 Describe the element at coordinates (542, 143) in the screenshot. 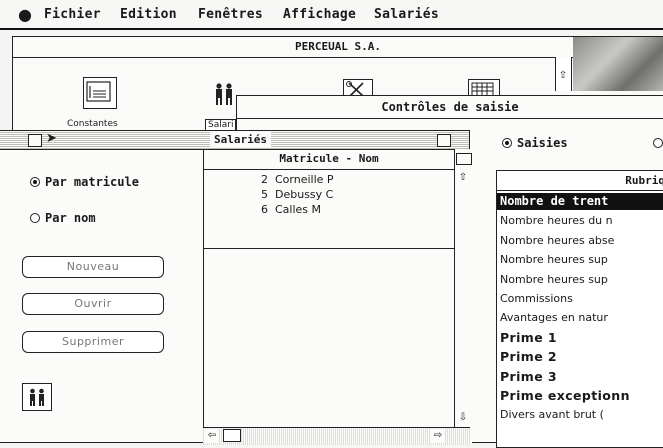

I see `radio-saisies-label: Saisies` at that location.